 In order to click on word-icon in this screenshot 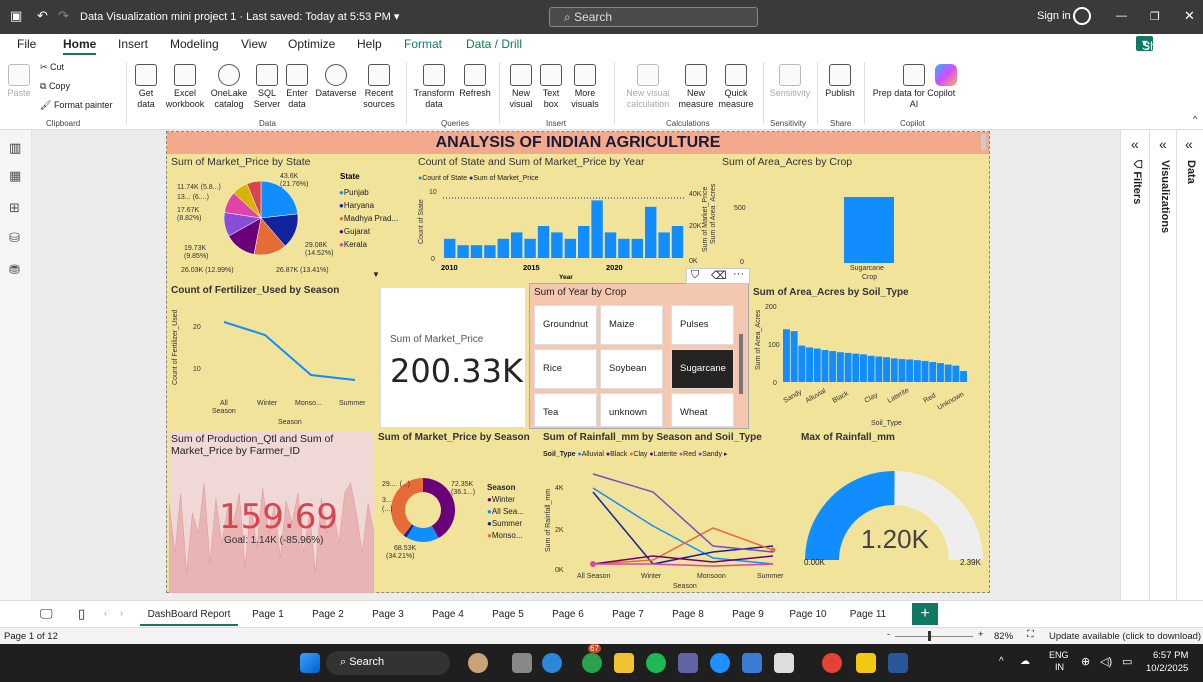, I will do `click(898, 663)`.